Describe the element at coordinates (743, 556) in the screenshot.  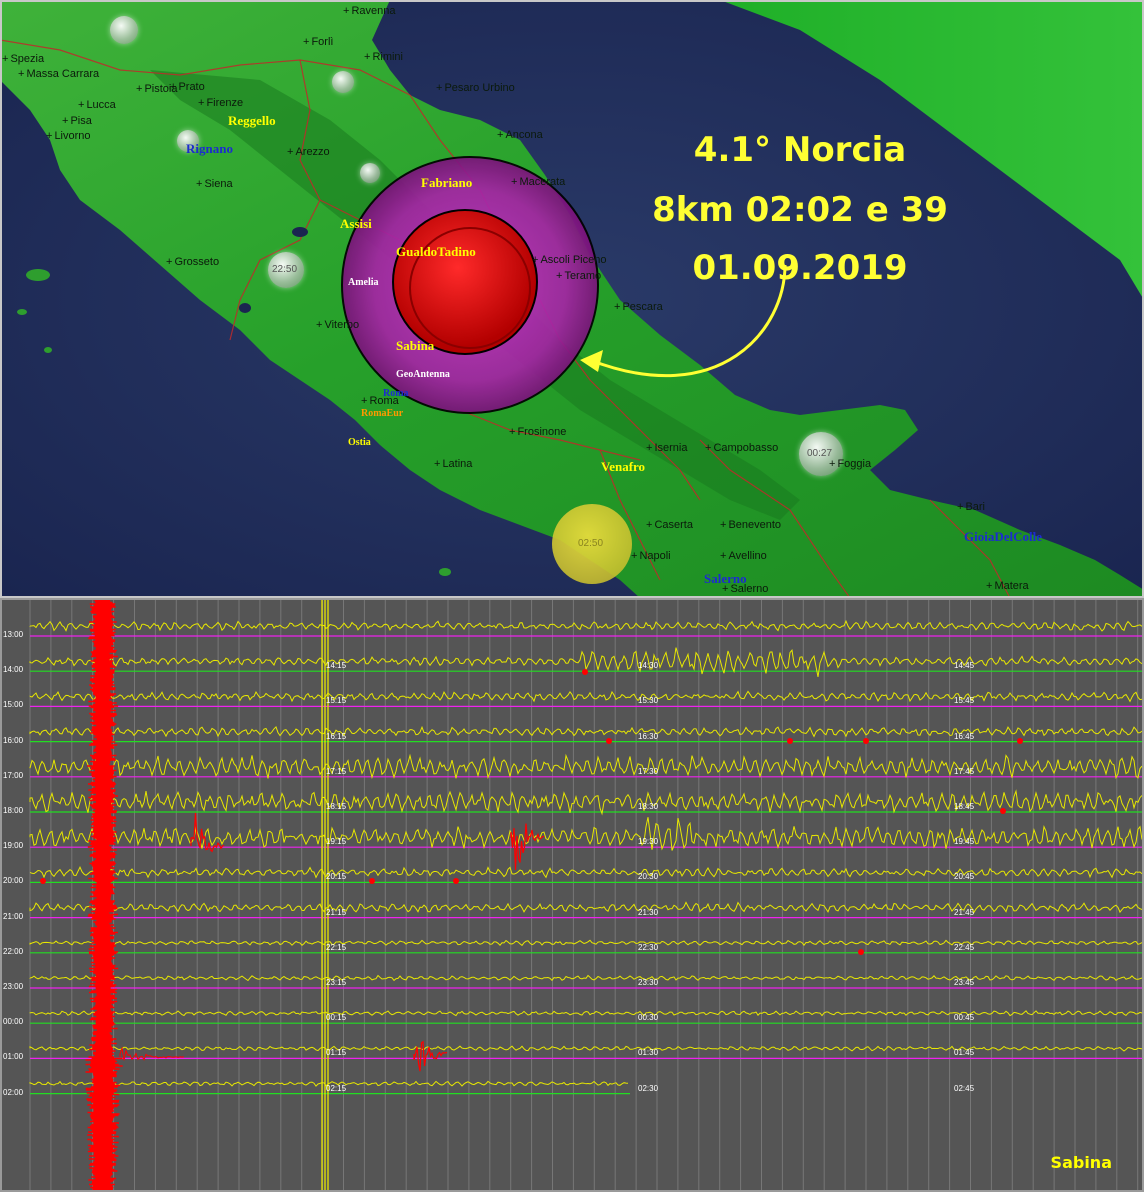
I see `city-label: Avellino` at that location.